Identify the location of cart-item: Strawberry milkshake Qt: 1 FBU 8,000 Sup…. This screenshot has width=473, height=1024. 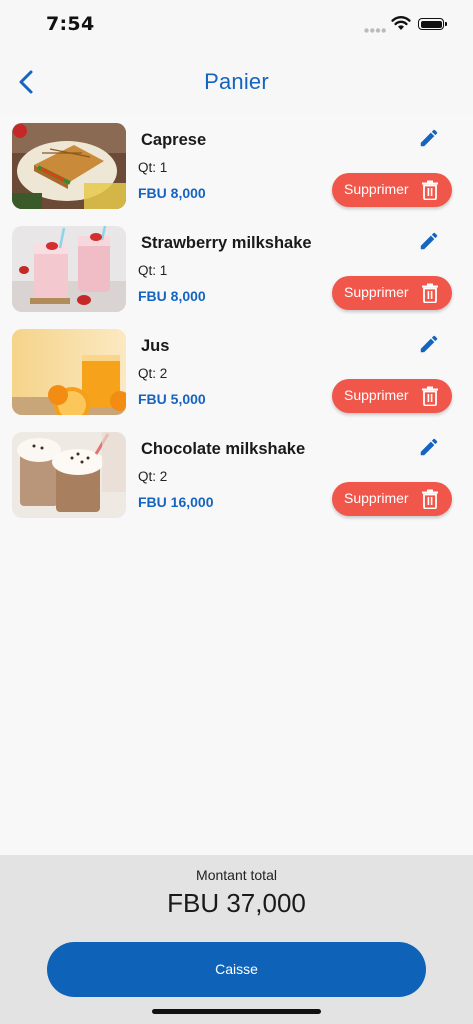
(236, 268).